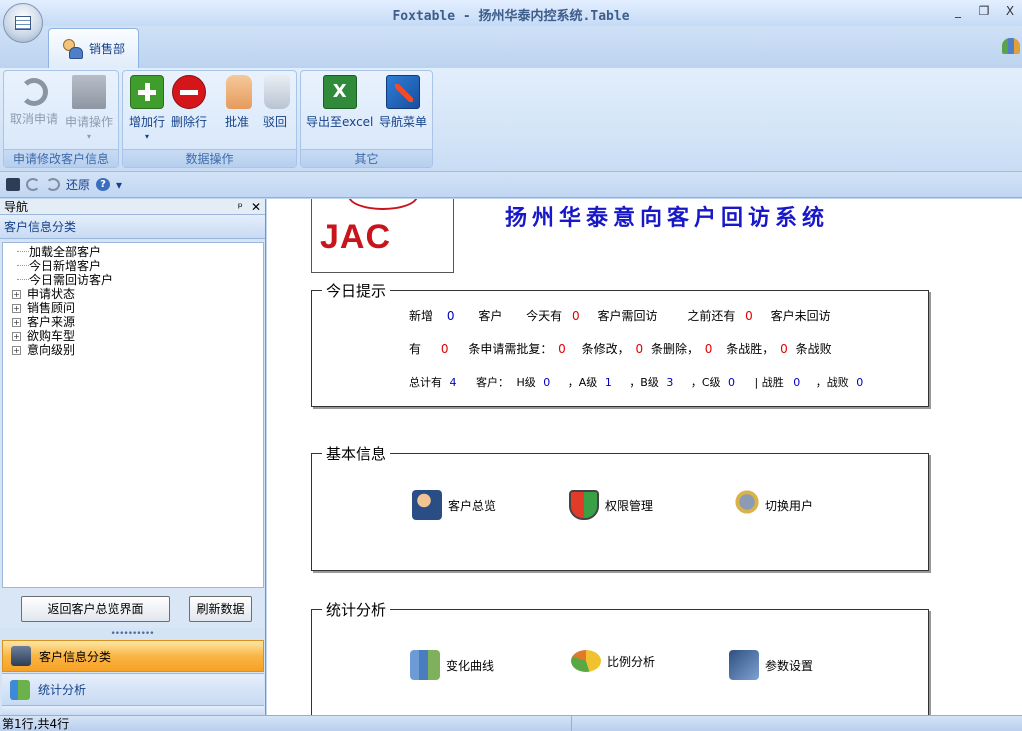 The image size is (1022, 731). Describe the element at coordinates (133, 308) in the screenshot. I see `tree-item-sales-consultant: + 销售顾问` at that location.